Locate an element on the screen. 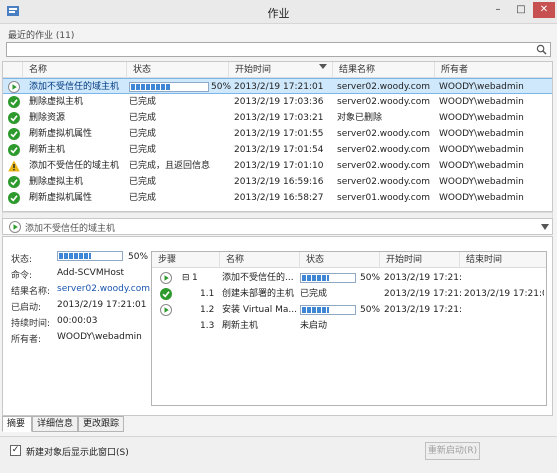 The height and width of the screenshot is (473, 557). show-window-checkbox: ✓ is located at coordinates (15, 450).